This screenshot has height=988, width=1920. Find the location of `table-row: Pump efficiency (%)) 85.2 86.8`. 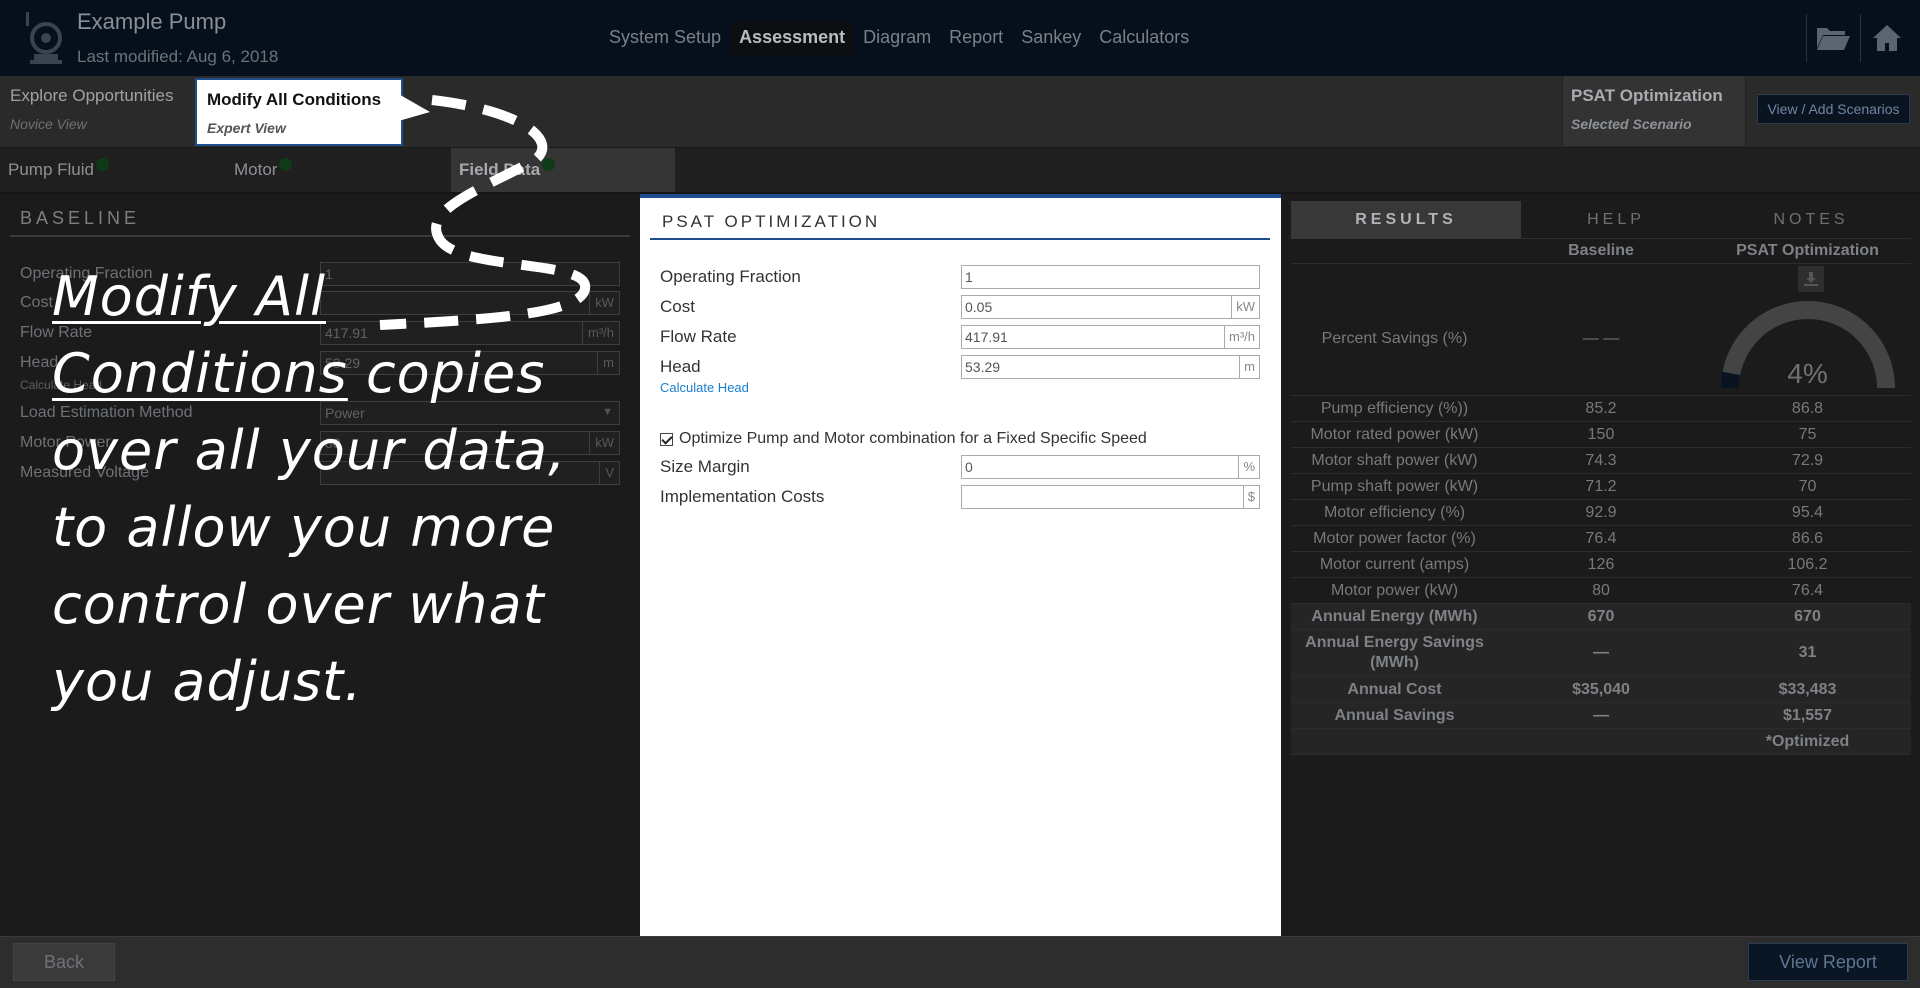

table-row: Pump efficiency (%)) 85.2 86.8 is located at coordinates (1601, 409).